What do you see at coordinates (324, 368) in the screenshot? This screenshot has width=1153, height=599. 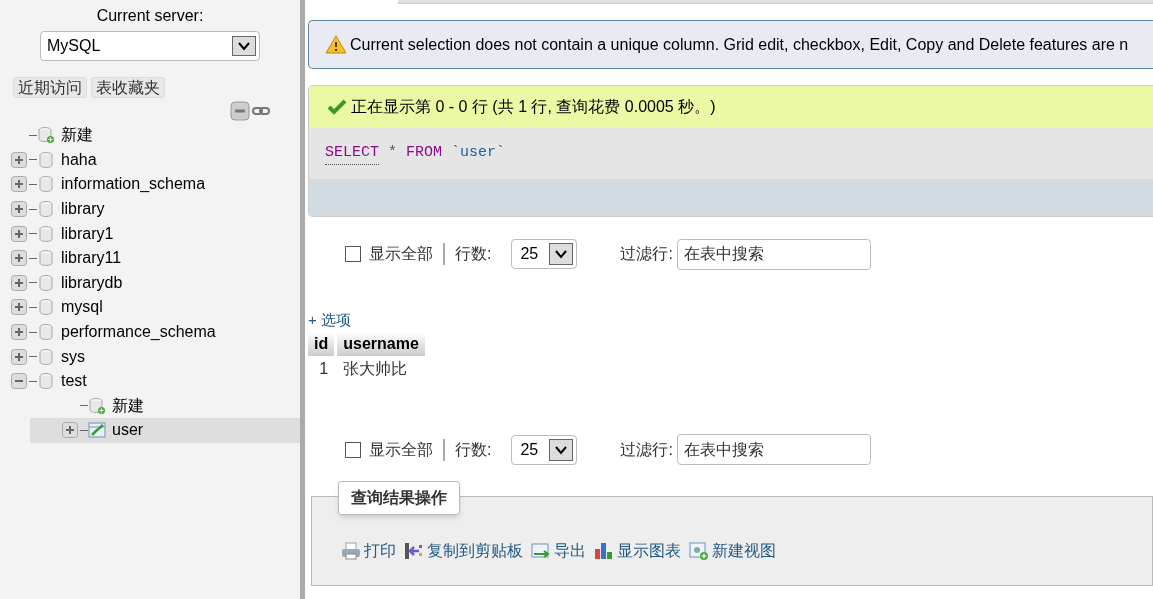 I see `table-cell-text: 1` at bounding box center [324, 368].